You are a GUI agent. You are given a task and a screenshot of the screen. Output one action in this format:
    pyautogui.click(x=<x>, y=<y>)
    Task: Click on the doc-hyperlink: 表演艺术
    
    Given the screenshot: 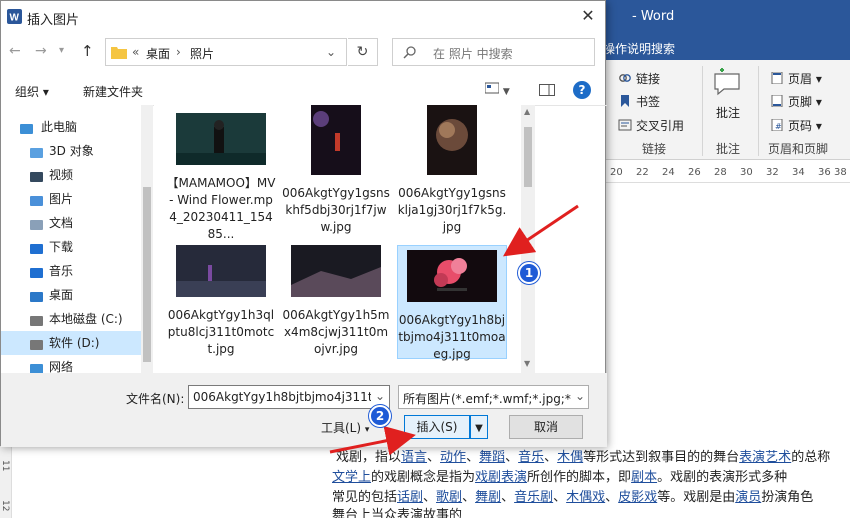 What is the action you would take?
    pyautogui.click(x=765, y=457)
    